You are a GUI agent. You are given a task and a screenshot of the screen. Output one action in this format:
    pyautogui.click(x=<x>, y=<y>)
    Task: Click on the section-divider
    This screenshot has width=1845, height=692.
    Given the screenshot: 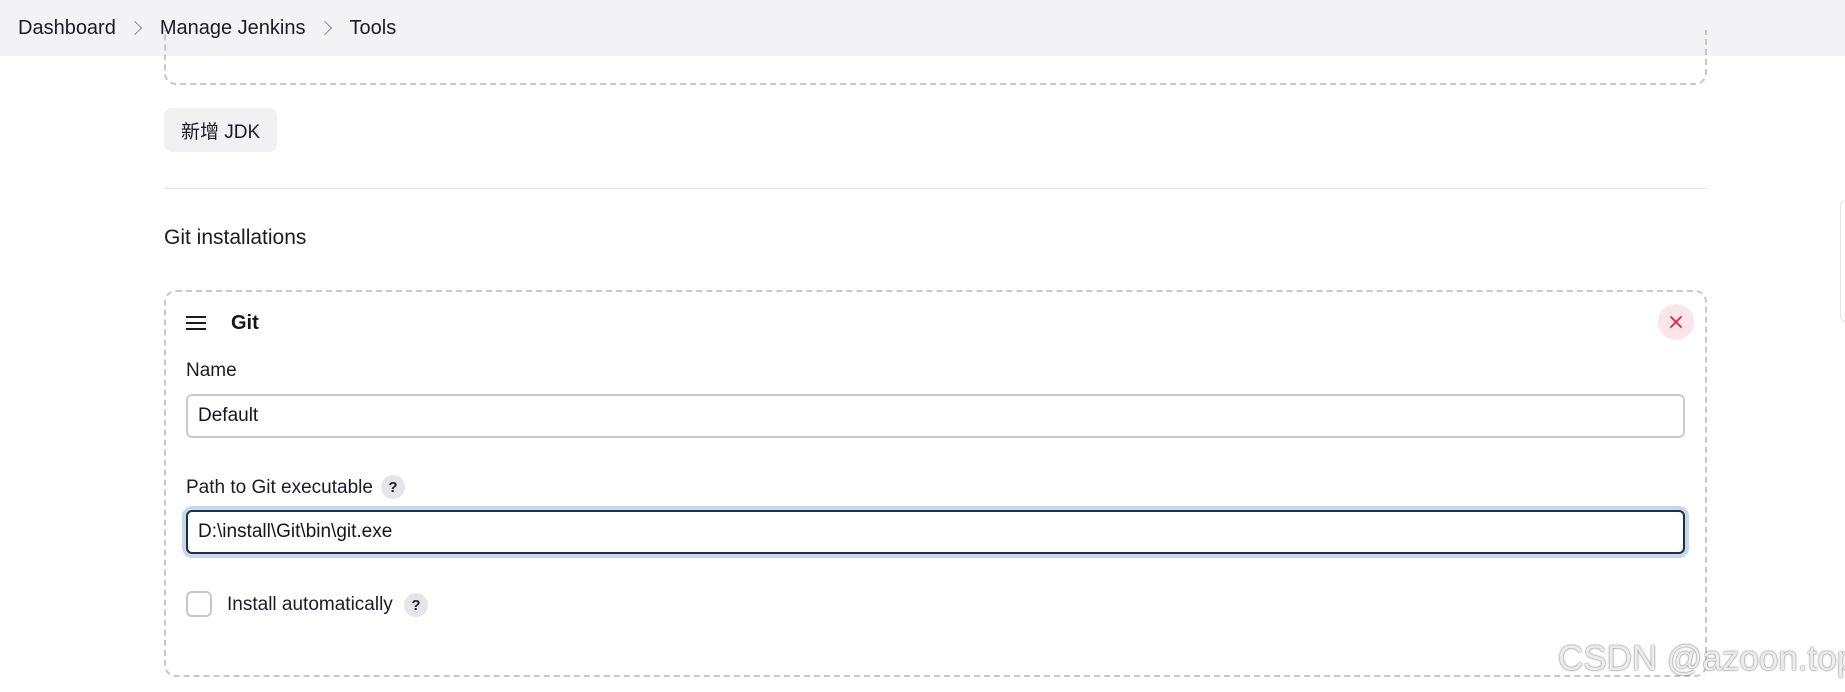 What is the action you would take?
    pyautogui.click(x=935, y=188)
    